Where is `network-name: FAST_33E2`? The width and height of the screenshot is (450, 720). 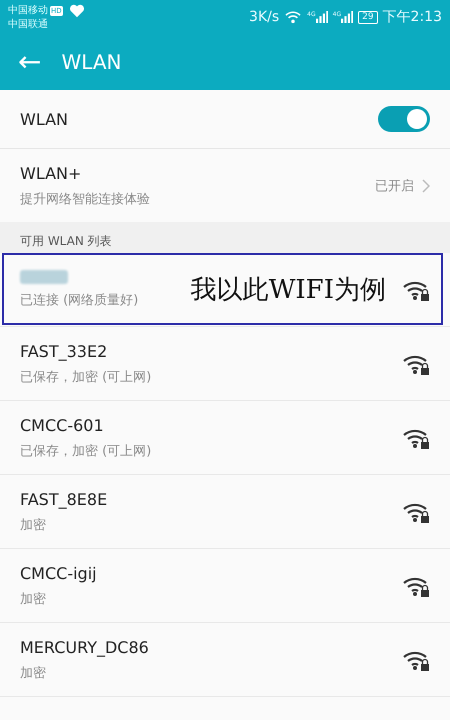 network-name: FAST_33E2 is located at coordinates (64, 351).